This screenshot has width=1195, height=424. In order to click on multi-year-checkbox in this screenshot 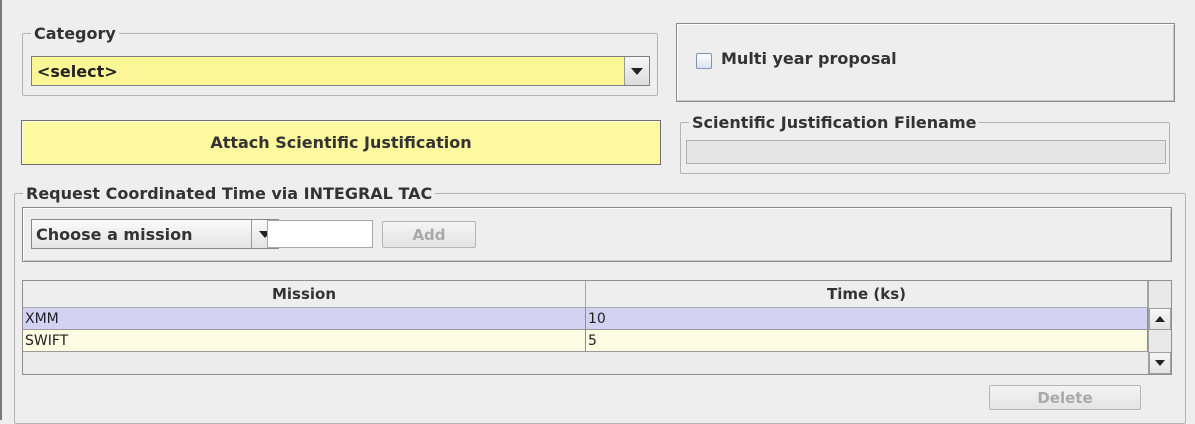, I will do `click(704, 61)`.